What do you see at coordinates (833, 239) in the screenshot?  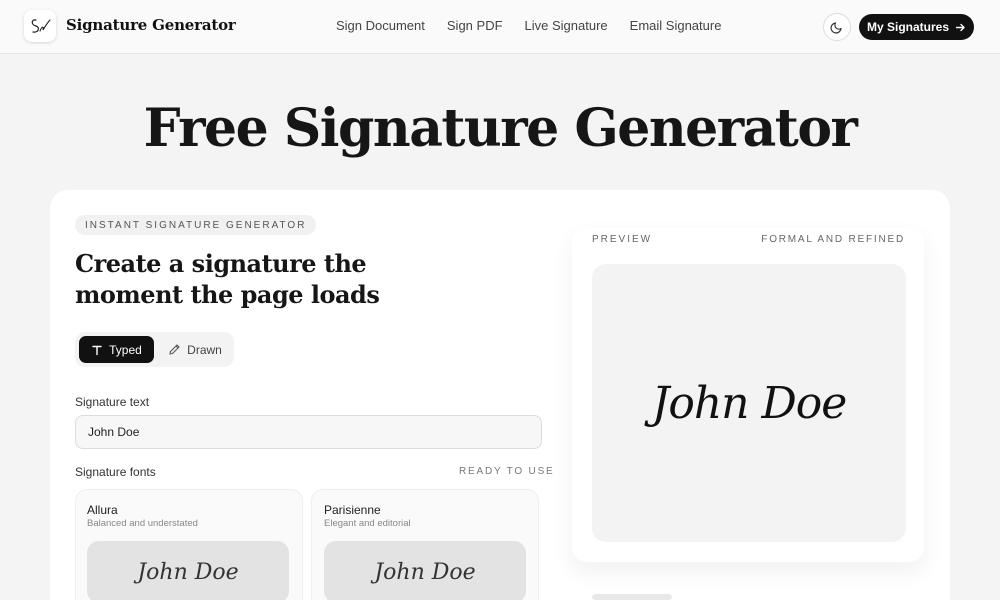 I see `preview-style-label: FORMAL AND REFINED` at bounding box center [833, 239].